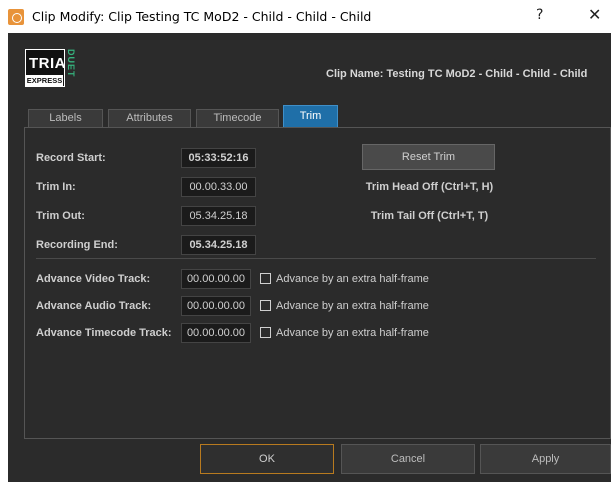 This screenshot has width=611, height=482. I want to click on advance-video-checkbox-label: Advance by an extra half-frame, so click(352, 279).